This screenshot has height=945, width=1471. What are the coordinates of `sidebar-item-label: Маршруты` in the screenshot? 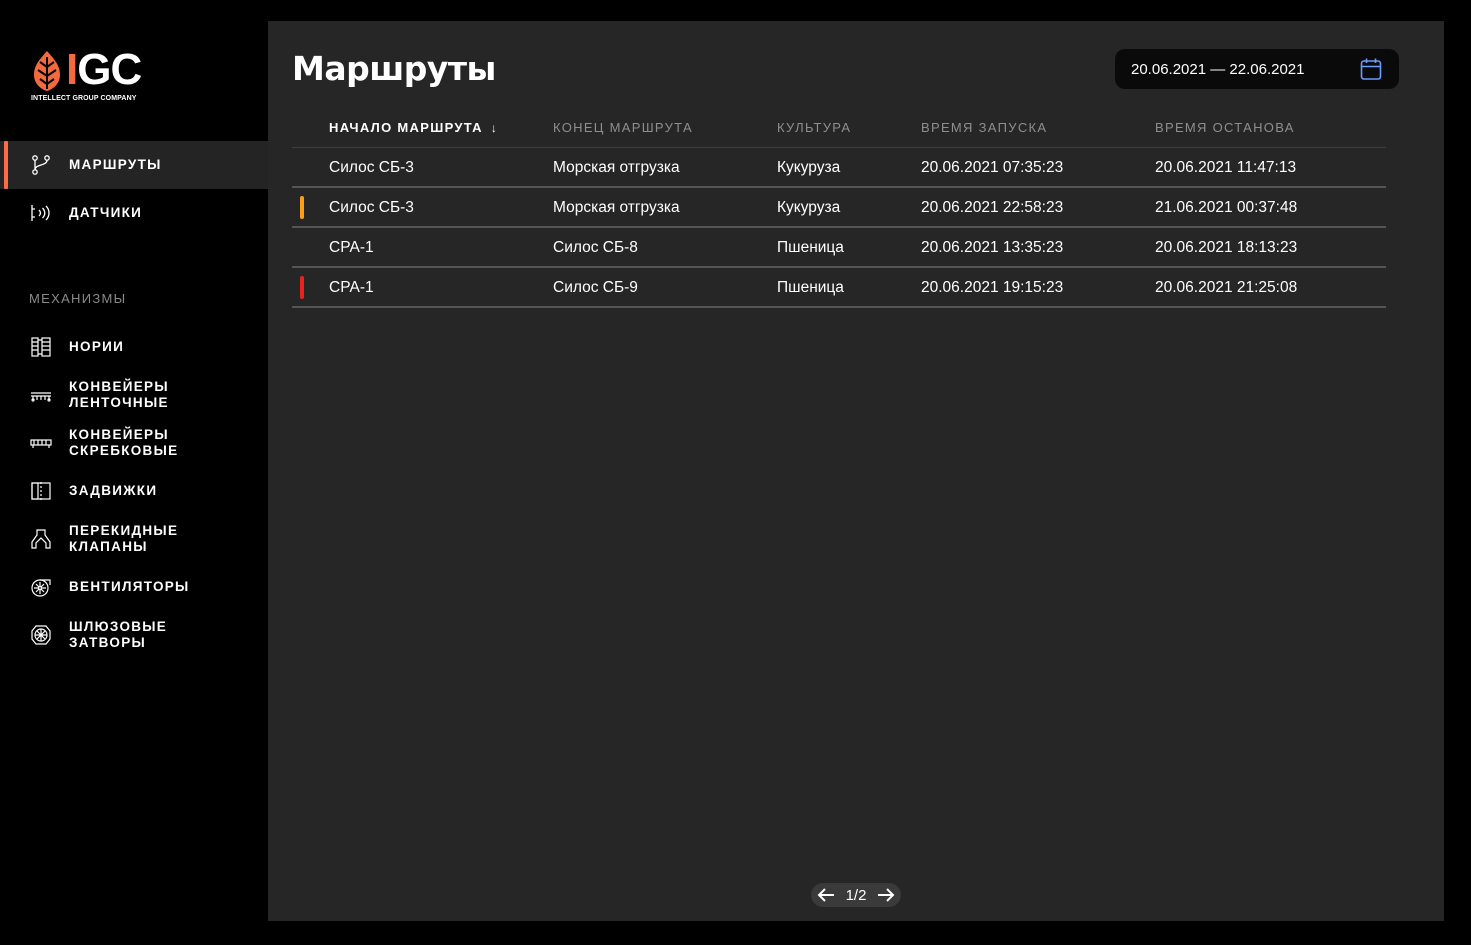 It's located at (115, 164).